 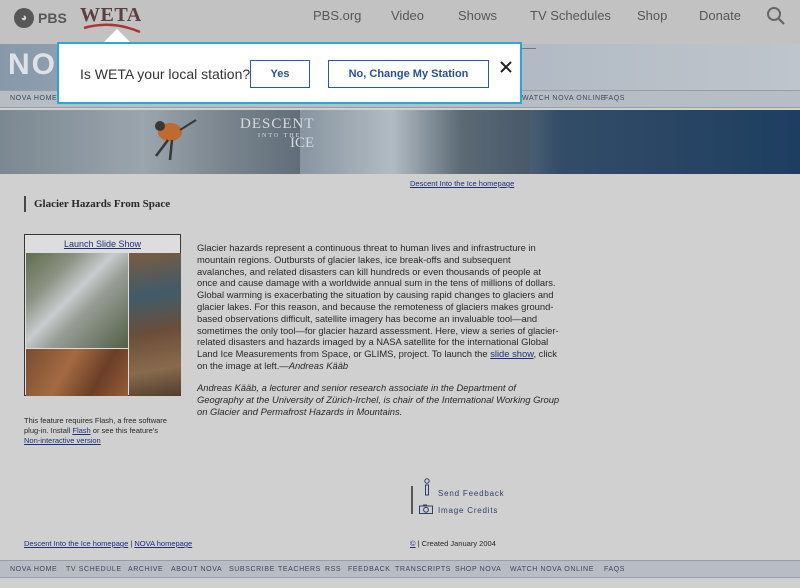 What do you see at coordinates (102, 204) in the screenshot?
I see `page-title: Glacier Hazards From Space` at bounding box center [102, 204].